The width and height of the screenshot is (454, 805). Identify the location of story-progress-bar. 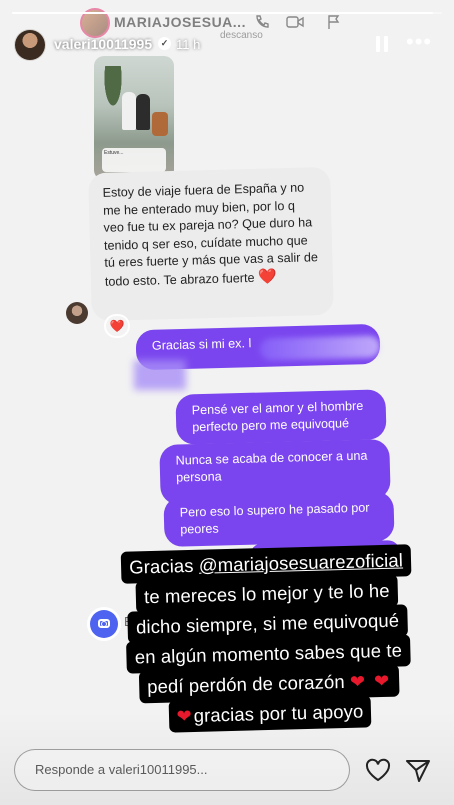
(227, 13).